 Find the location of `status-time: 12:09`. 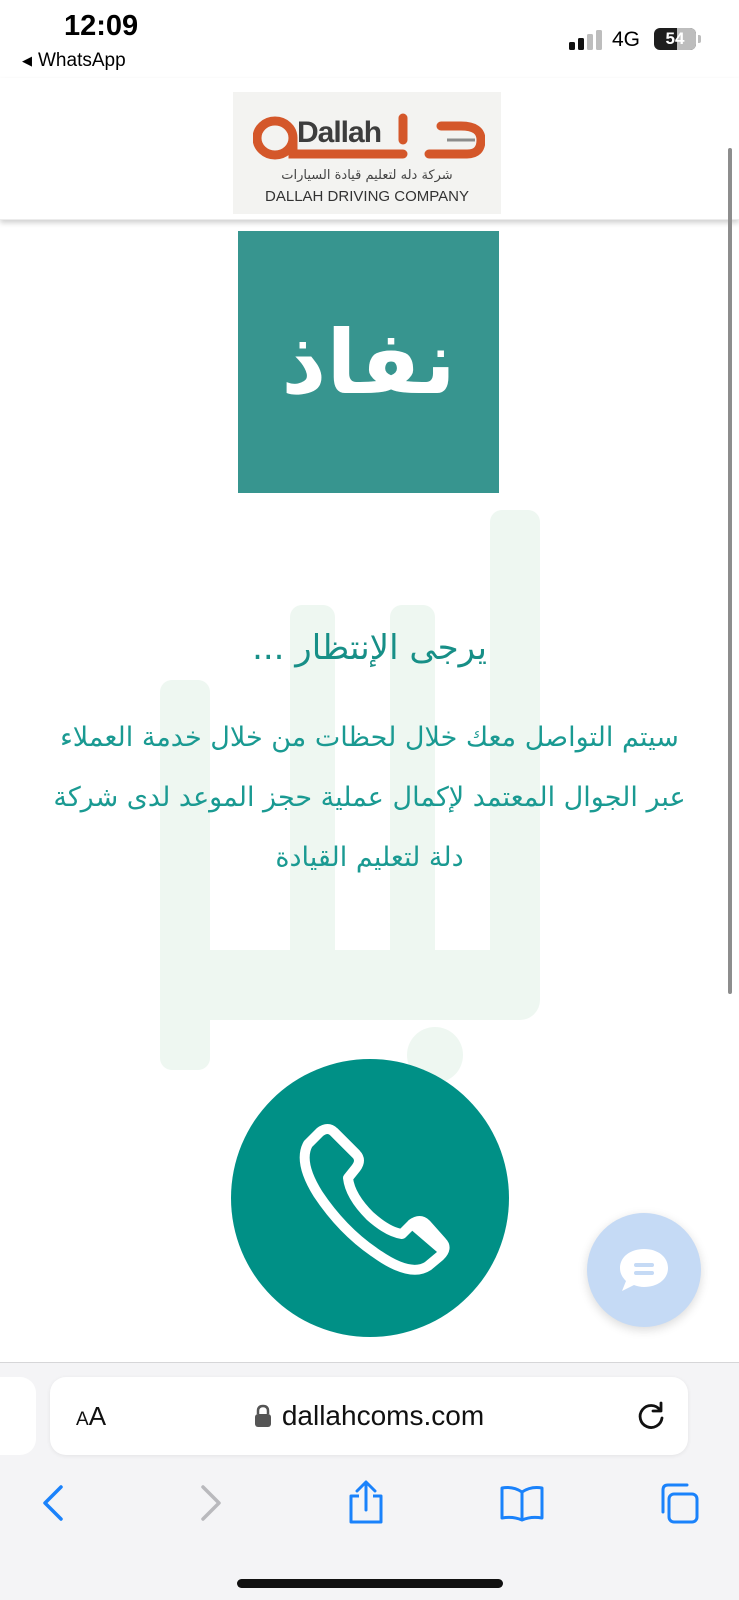

status-time: 12:09 is located at coordinates (101, 26).